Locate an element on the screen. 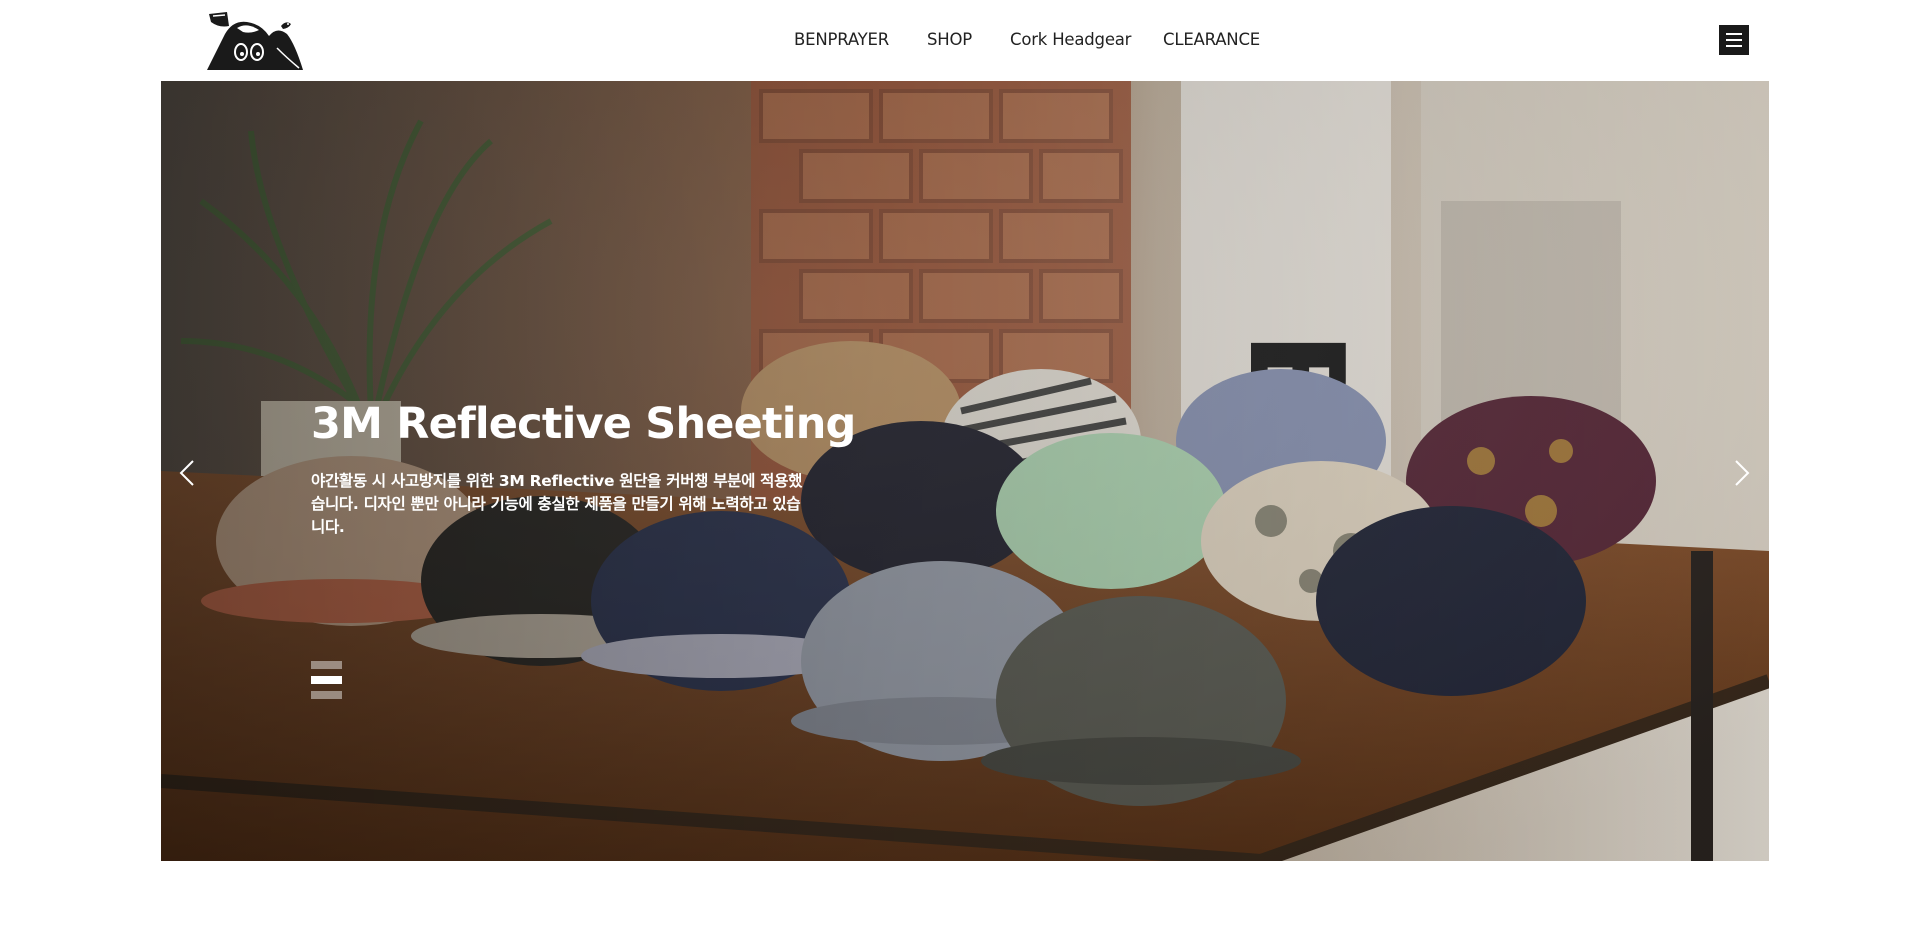 Image resolution: width=1920 pixels, height=937 pixels. nav-item-cork-headgear: Cork Headgear is located at coordinates (1070, 39).